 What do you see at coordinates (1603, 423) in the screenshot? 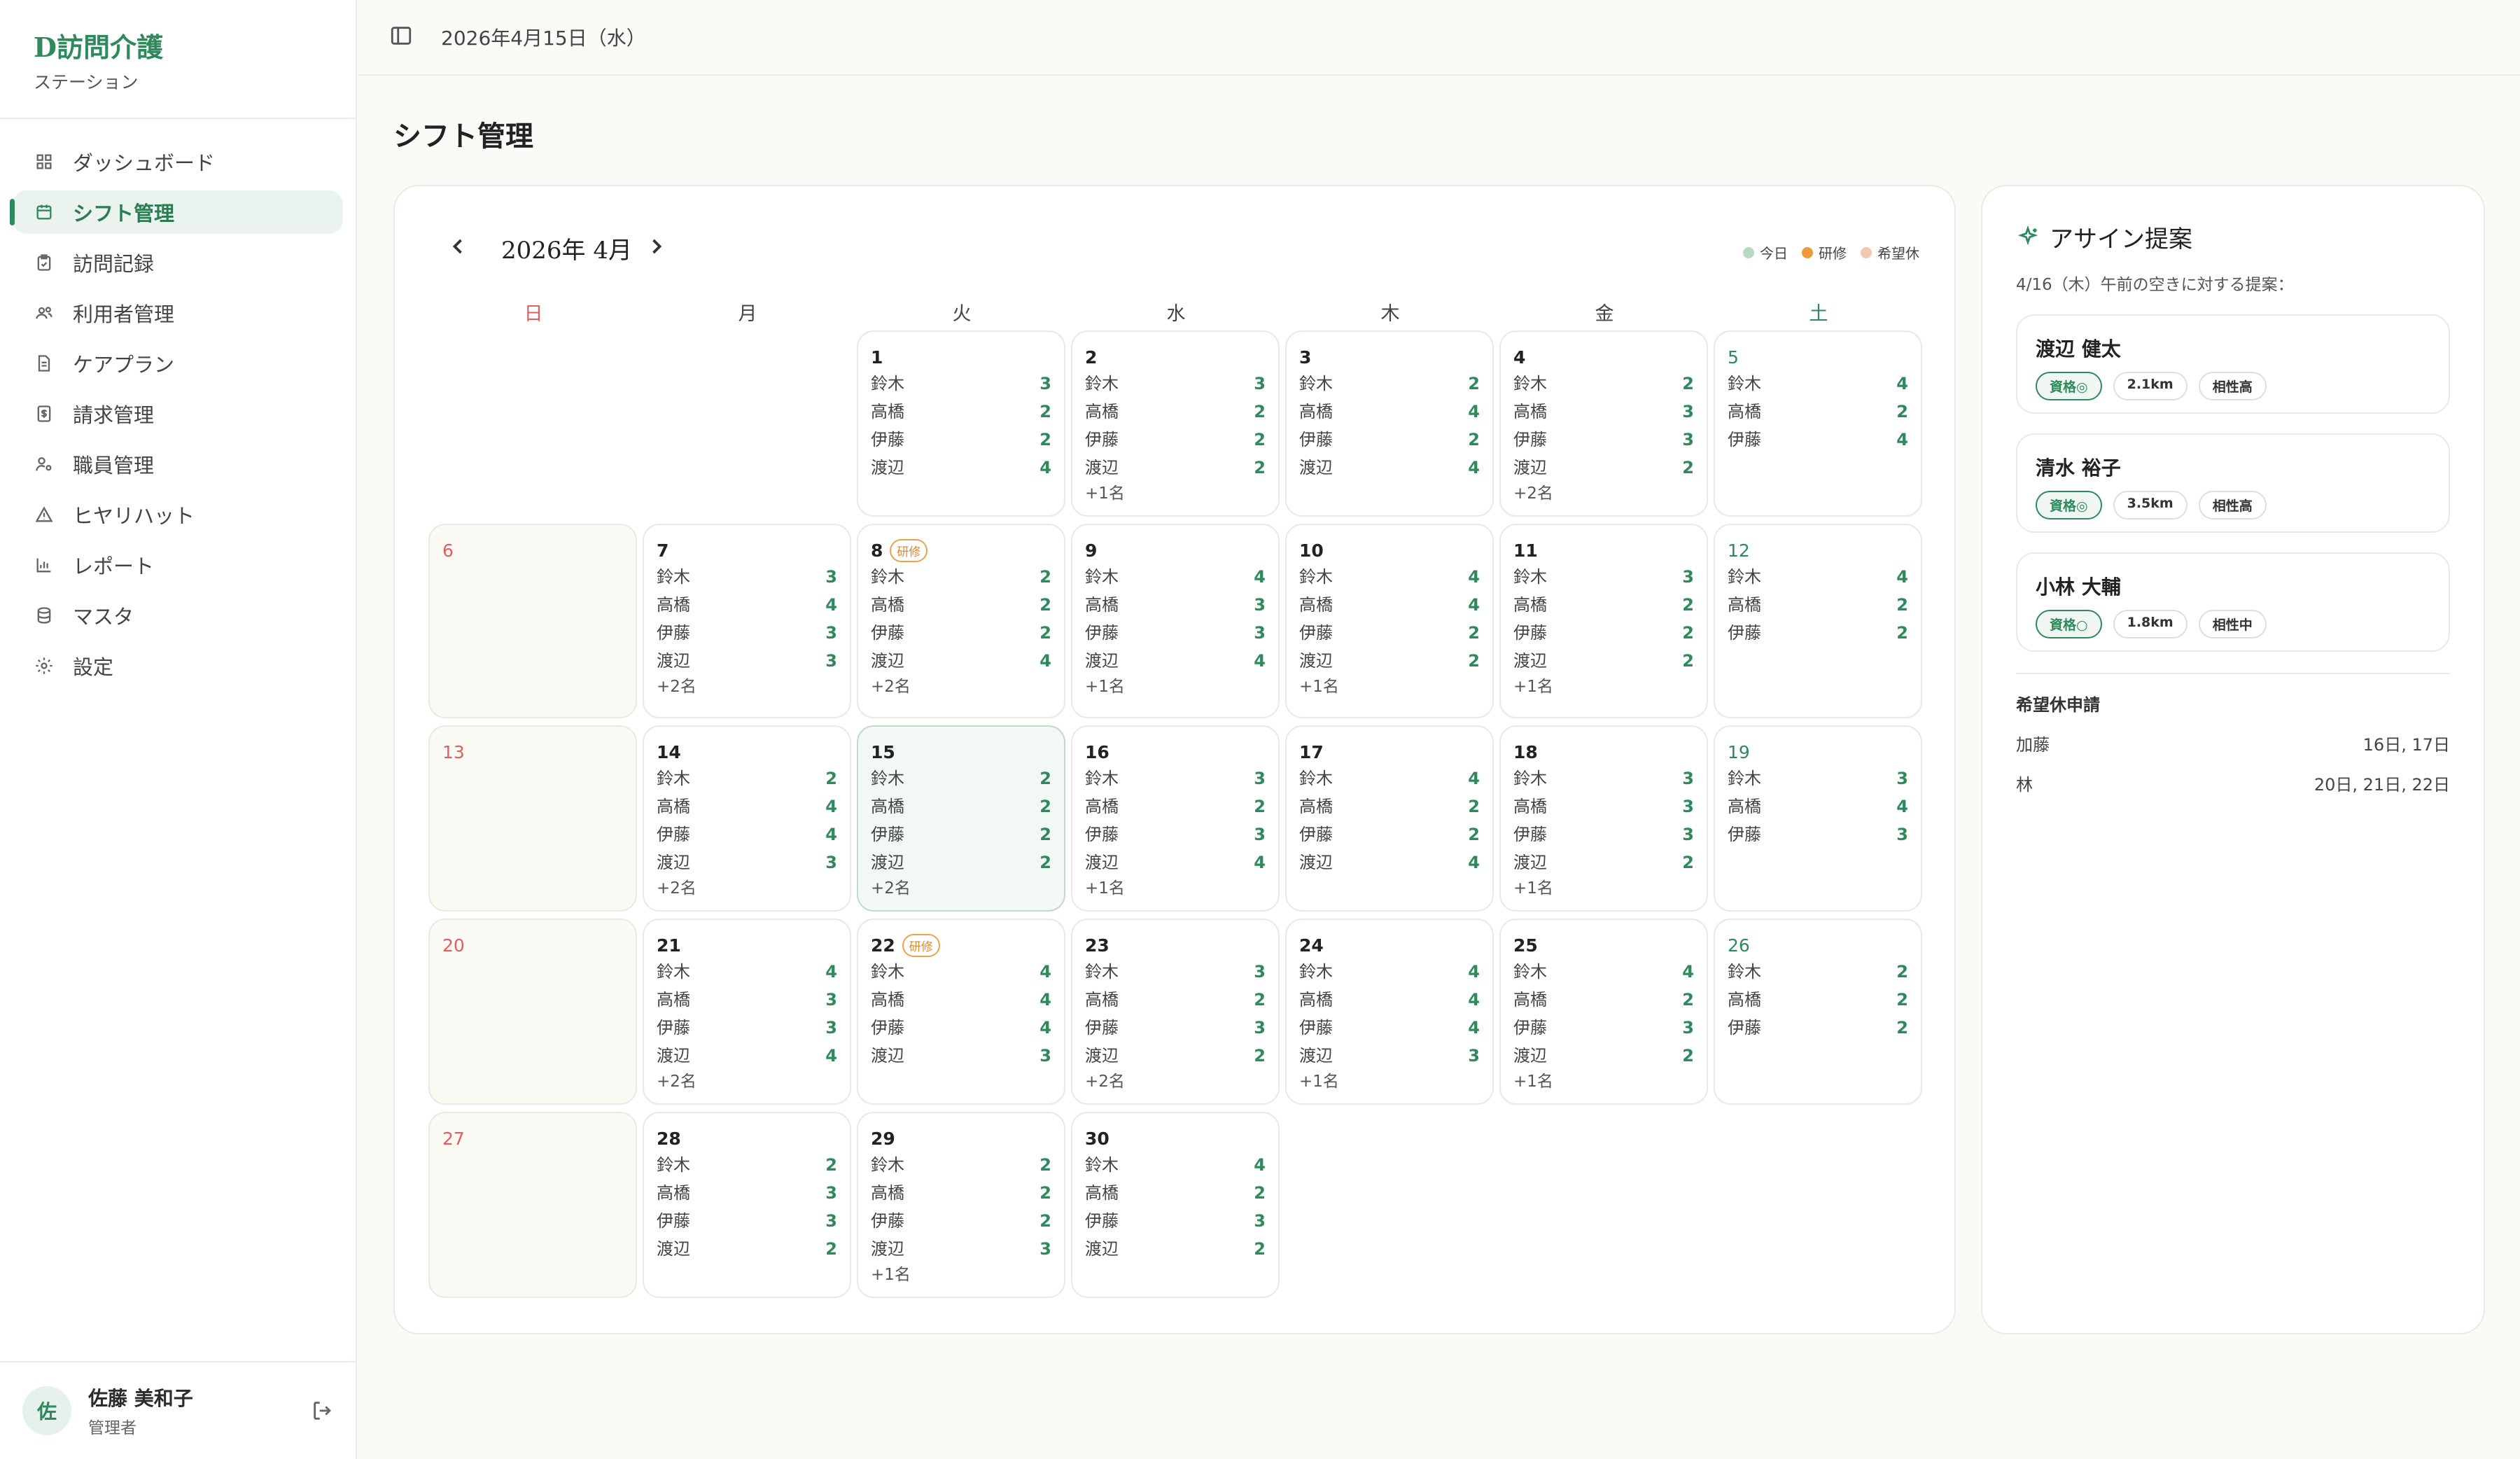
I see `calendar-day: 4 鈴木 2 高橋 3 伊藤 3 渡辺 2 +2名` at bounding box center [1603, 423].